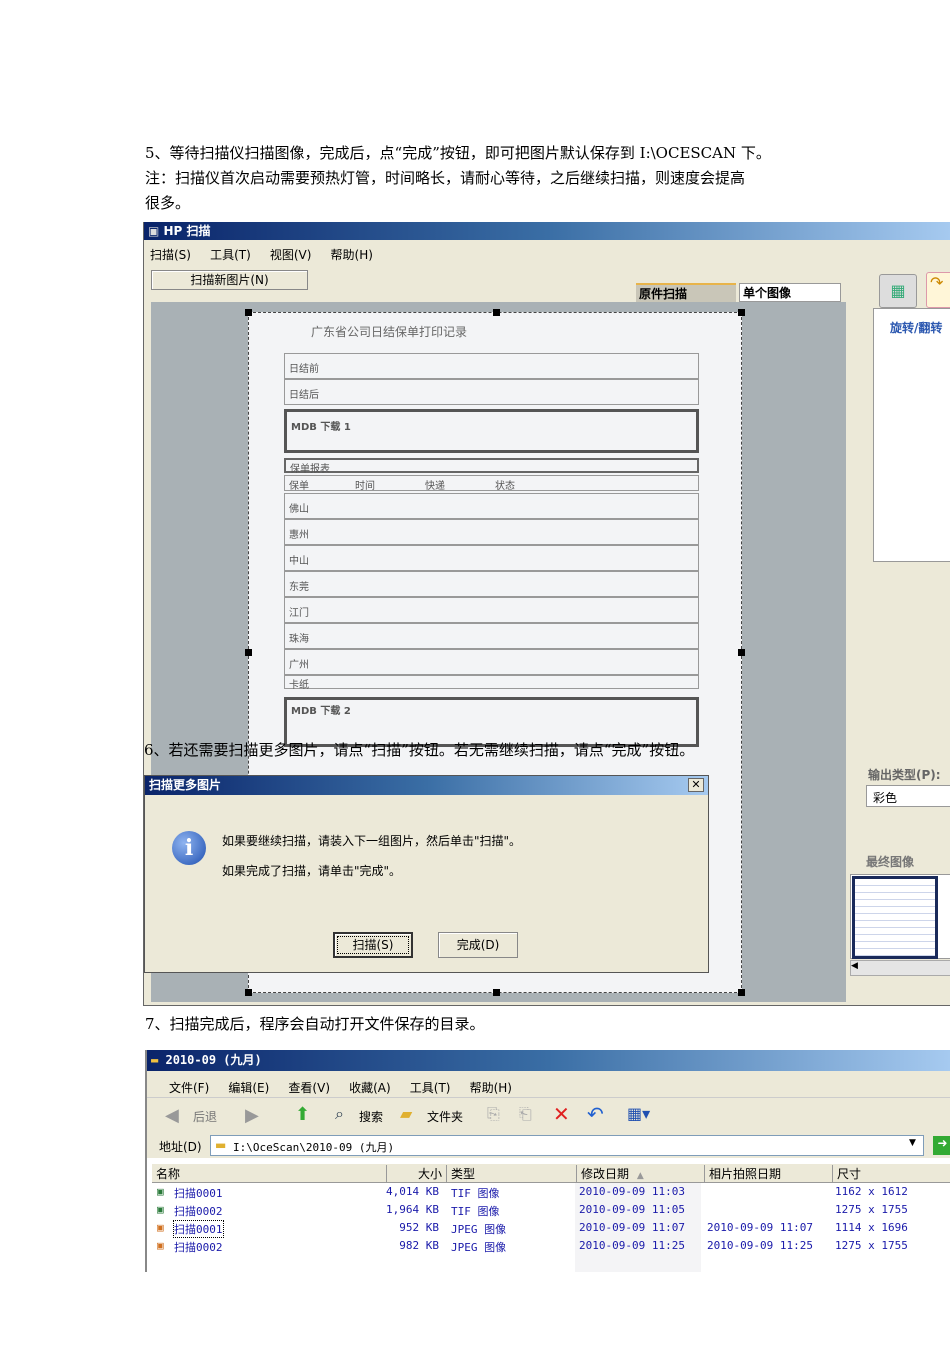  Describe the element at coordinates (891, 1173) in the screenshot. I see `col-dimensions: 尺寸` at that location.